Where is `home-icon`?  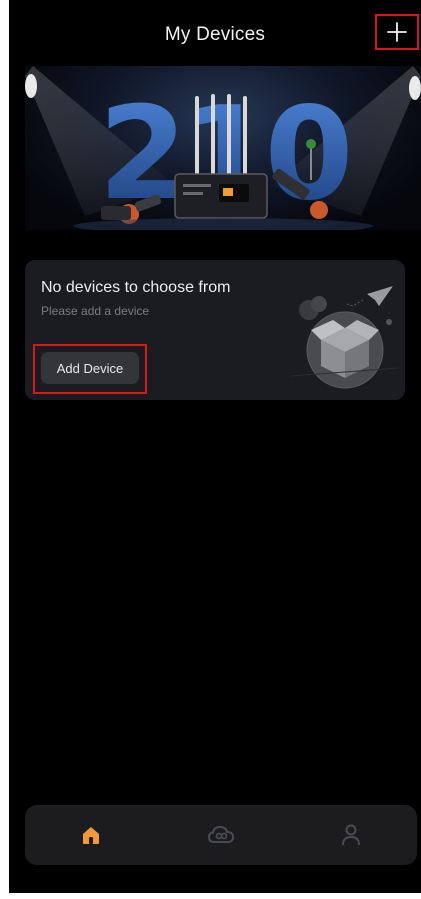 home-icon is located at coordinates (91, 835).